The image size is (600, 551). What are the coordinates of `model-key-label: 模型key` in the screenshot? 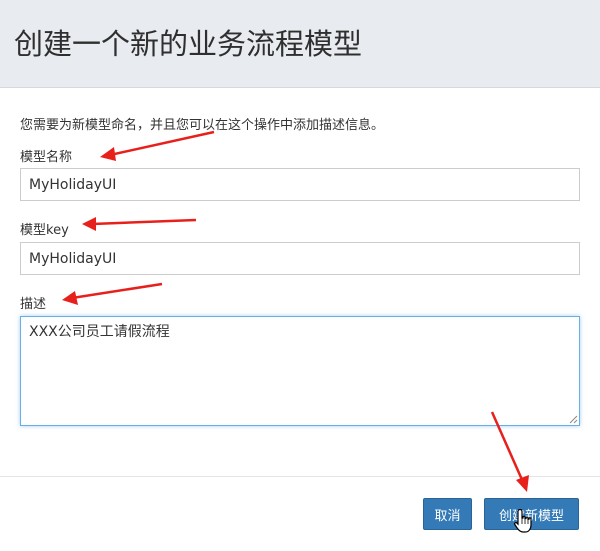 It's located at (44, 230).